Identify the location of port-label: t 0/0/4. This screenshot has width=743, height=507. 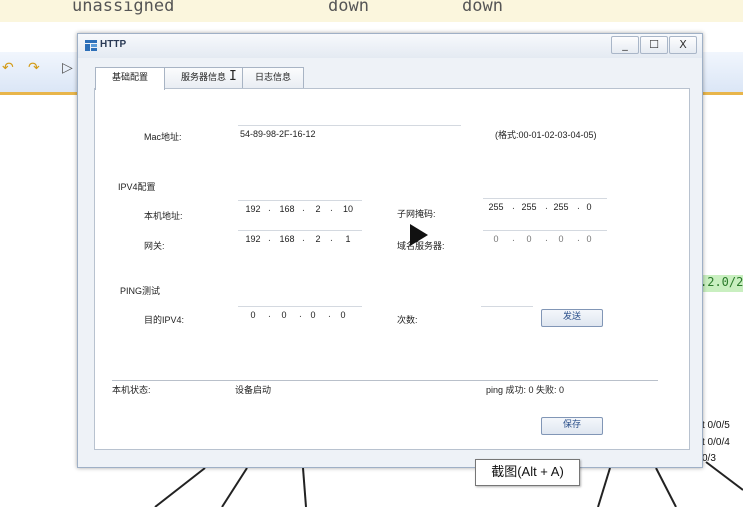
(716, 442).